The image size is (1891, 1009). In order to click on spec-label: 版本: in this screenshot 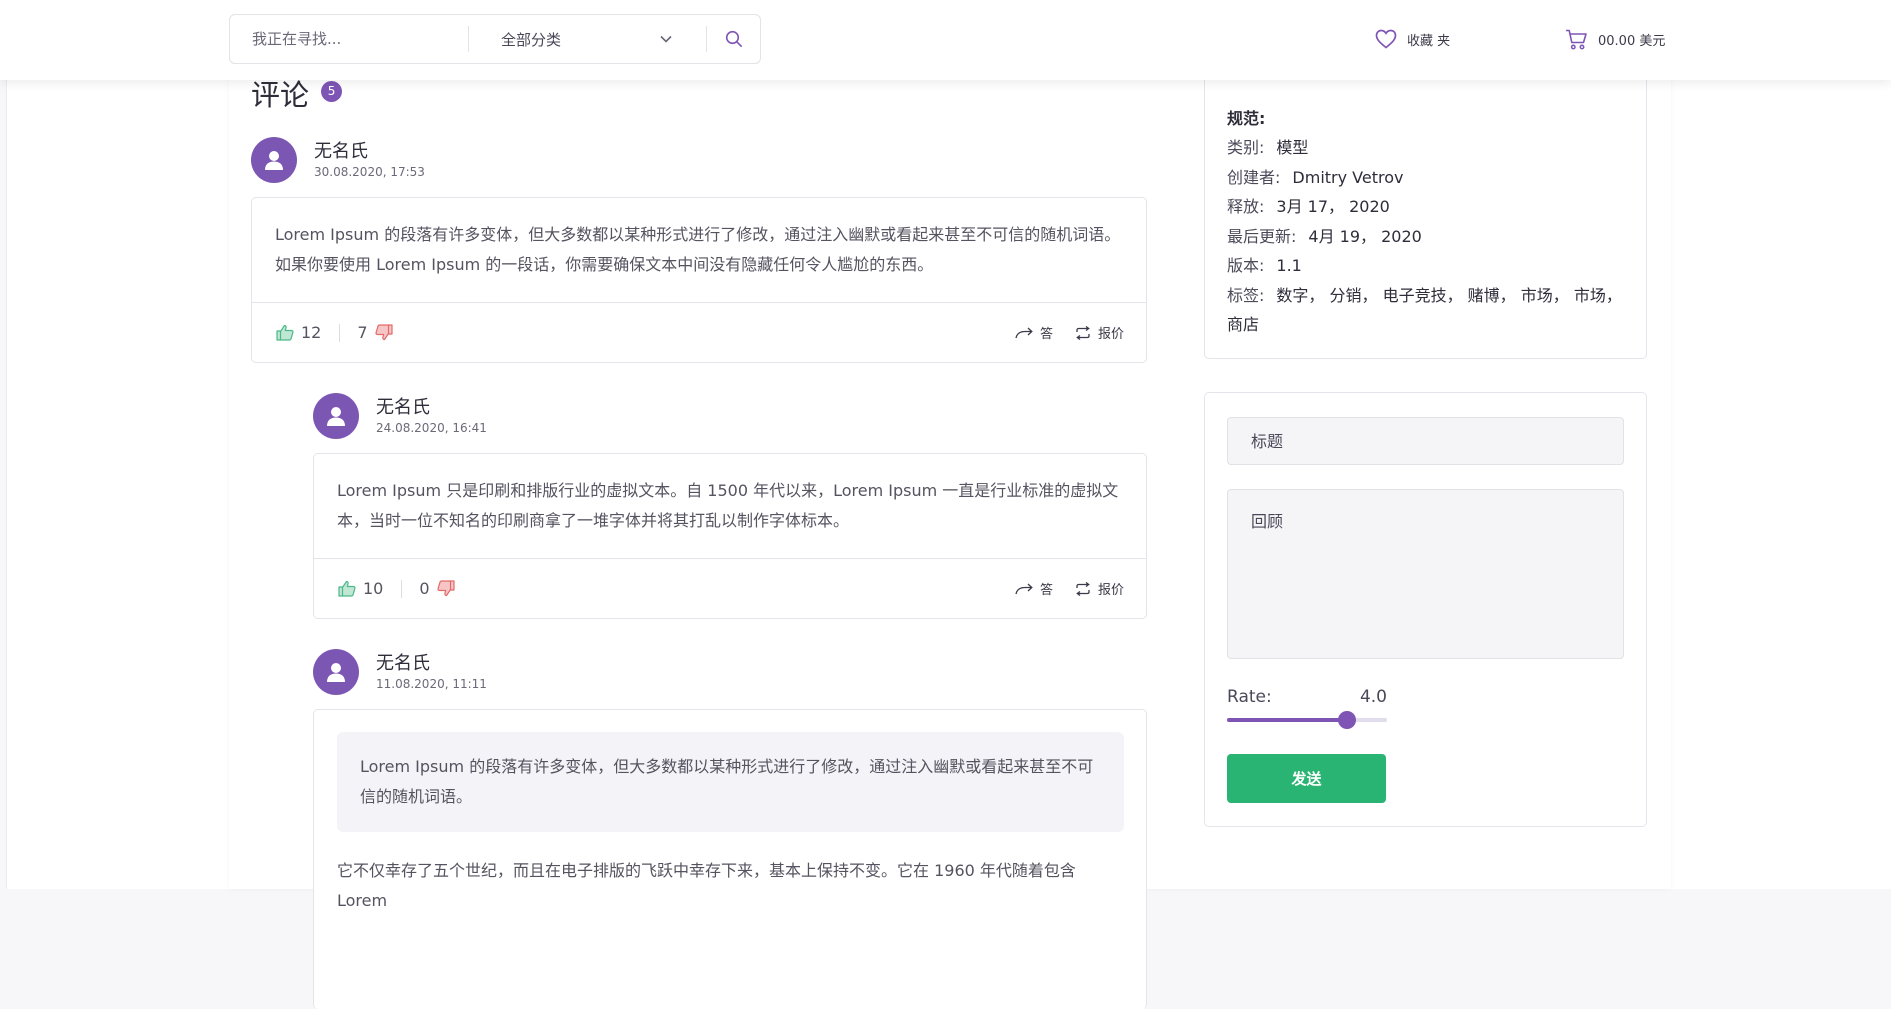, I will do `click(1246, 265)`.